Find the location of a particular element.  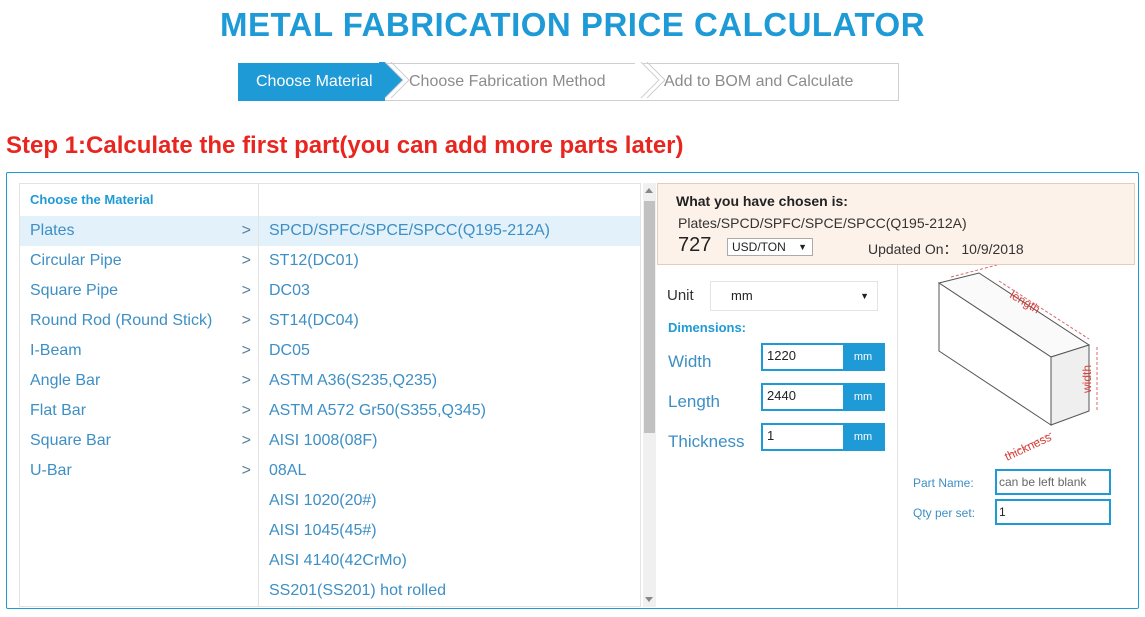

dimensions-label: Dimensions: is located at coordinates (707, 327).